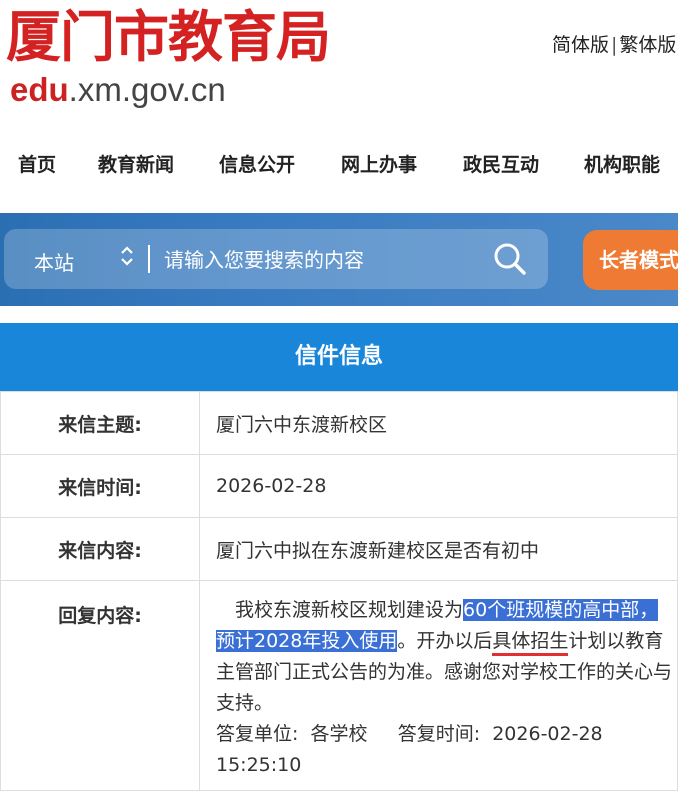 This screenshot has width=678, height=791. I want to click on reply-signature: 答复单位: 各学校 答复时间: 2026-02-28 15:25:10, so click(446, 750).